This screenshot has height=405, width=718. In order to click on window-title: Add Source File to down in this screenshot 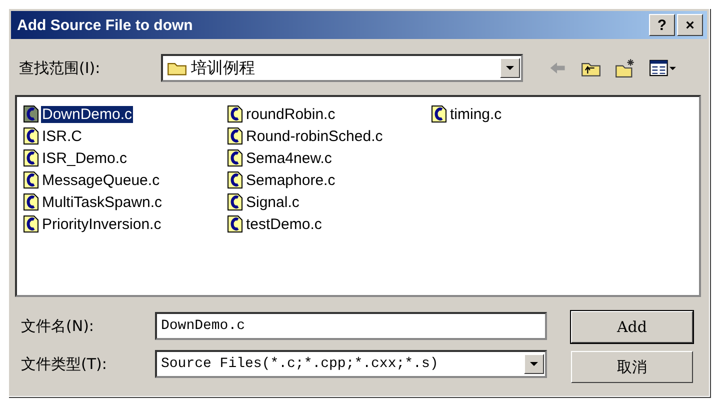, I will do `click(105, 25)`.